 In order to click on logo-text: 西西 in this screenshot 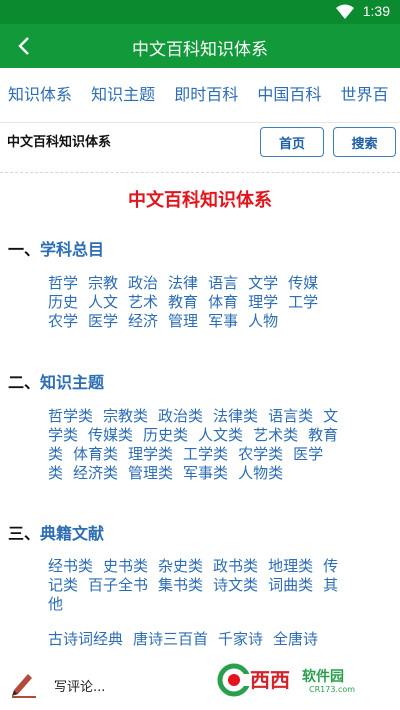, I will do `click(270, 680)`.